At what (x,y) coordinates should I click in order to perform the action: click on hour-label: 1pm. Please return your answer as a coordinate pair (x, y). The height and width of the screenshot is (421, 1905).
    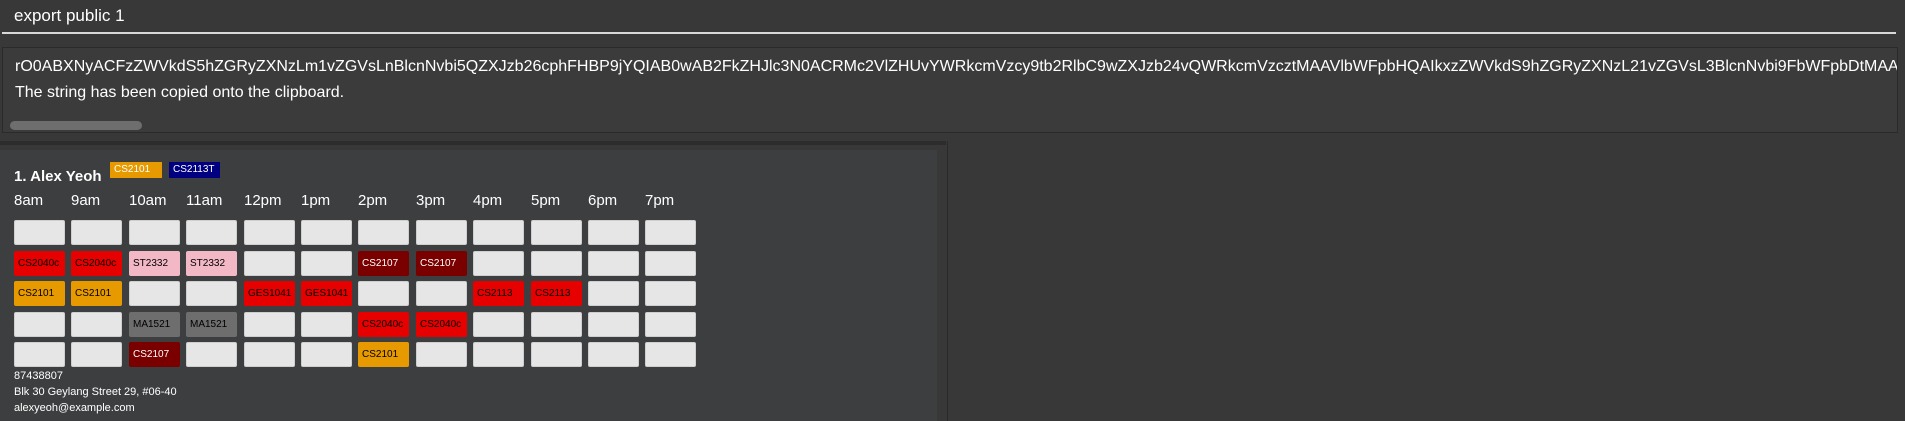
    Looking at the image, I should click on (316, 200).